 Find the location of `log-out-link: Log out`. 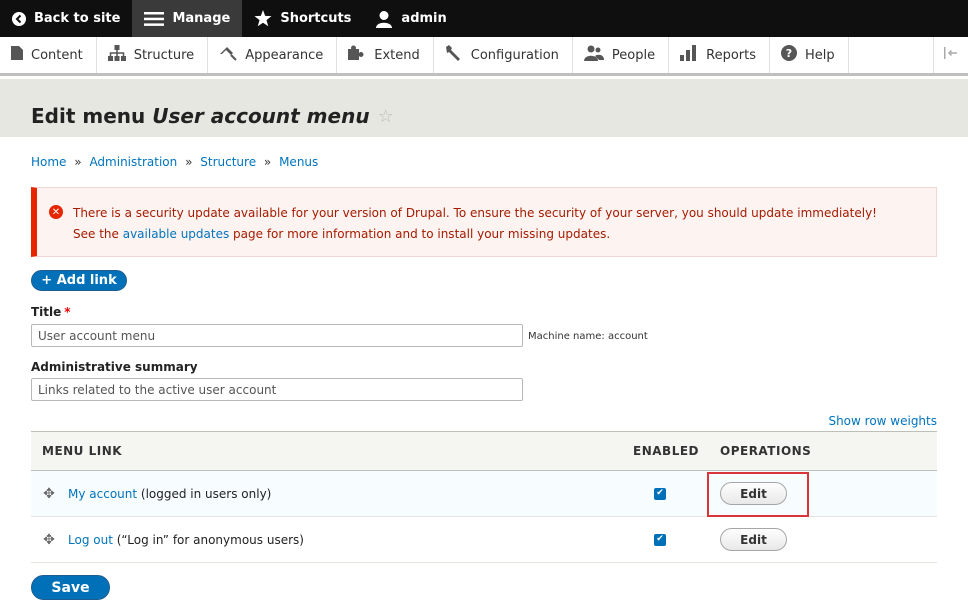

log-out-link: Log out is located at coordinates (90, 540).